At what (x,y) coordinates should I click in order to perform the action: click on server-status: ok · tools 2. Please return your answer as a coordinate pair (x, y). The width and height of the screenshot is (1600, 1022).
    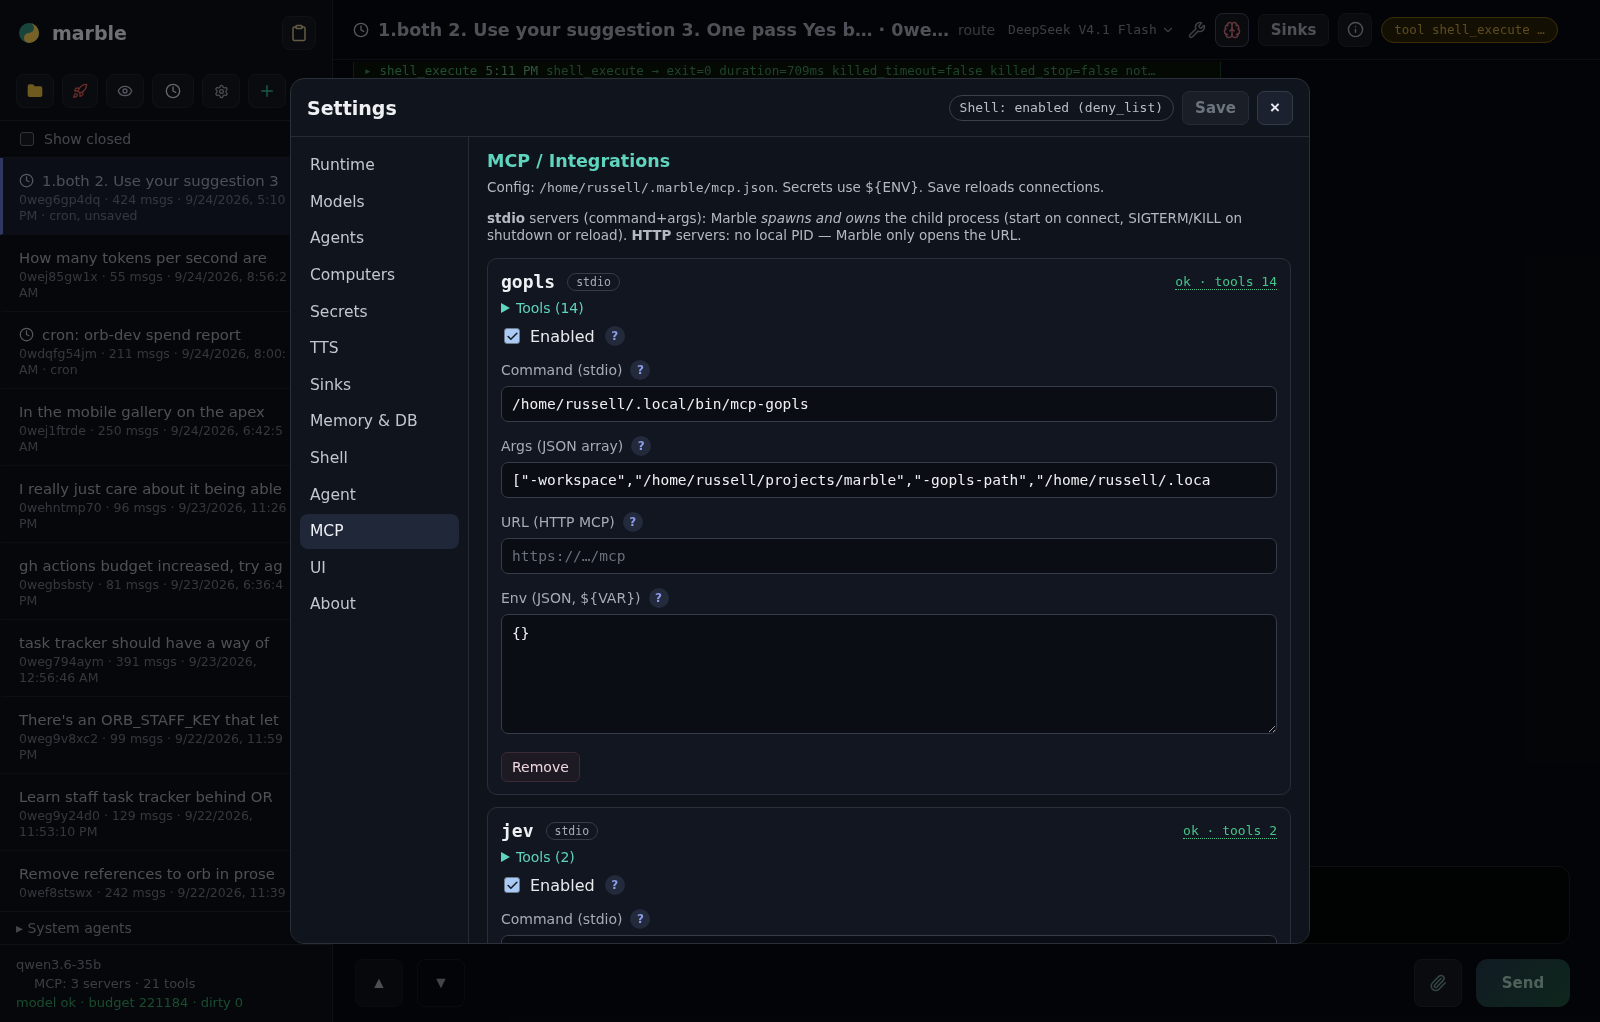
    Looking at the image, I should click on (1230, 830).